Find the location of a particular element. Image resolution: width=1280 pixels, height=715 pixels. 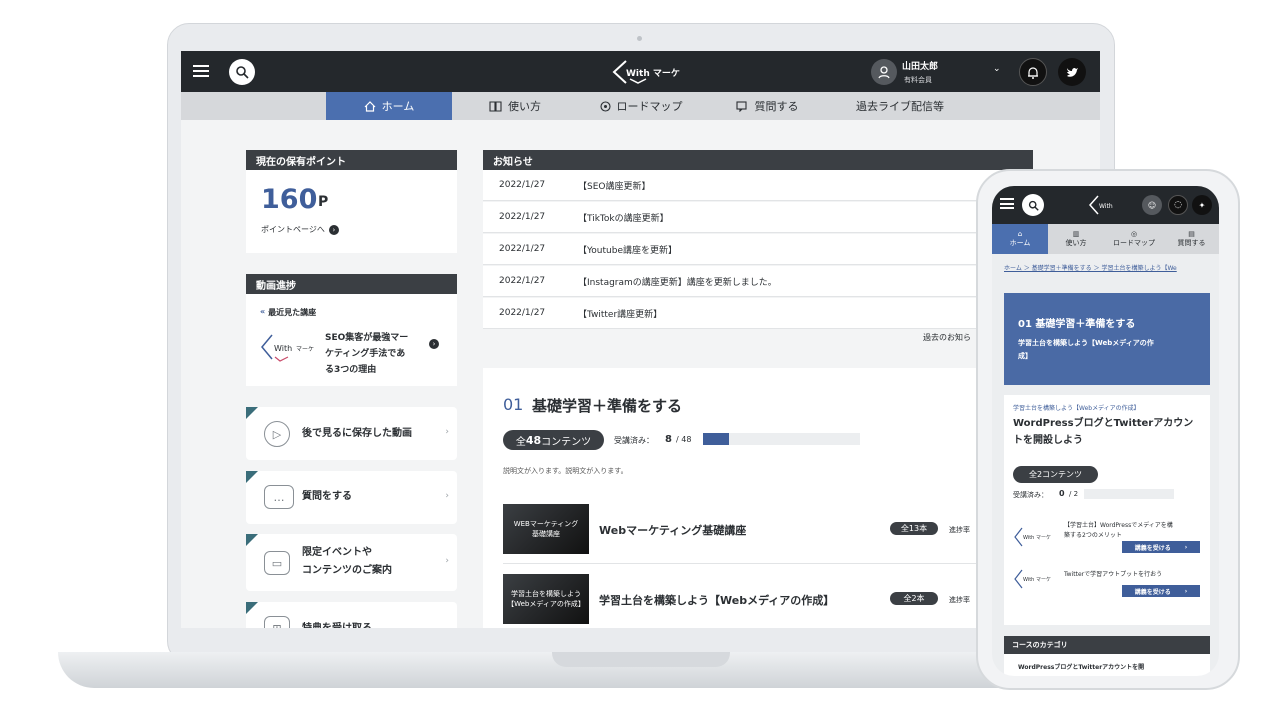

bell-icon: ◌ is located at coordinates (1178, 205).